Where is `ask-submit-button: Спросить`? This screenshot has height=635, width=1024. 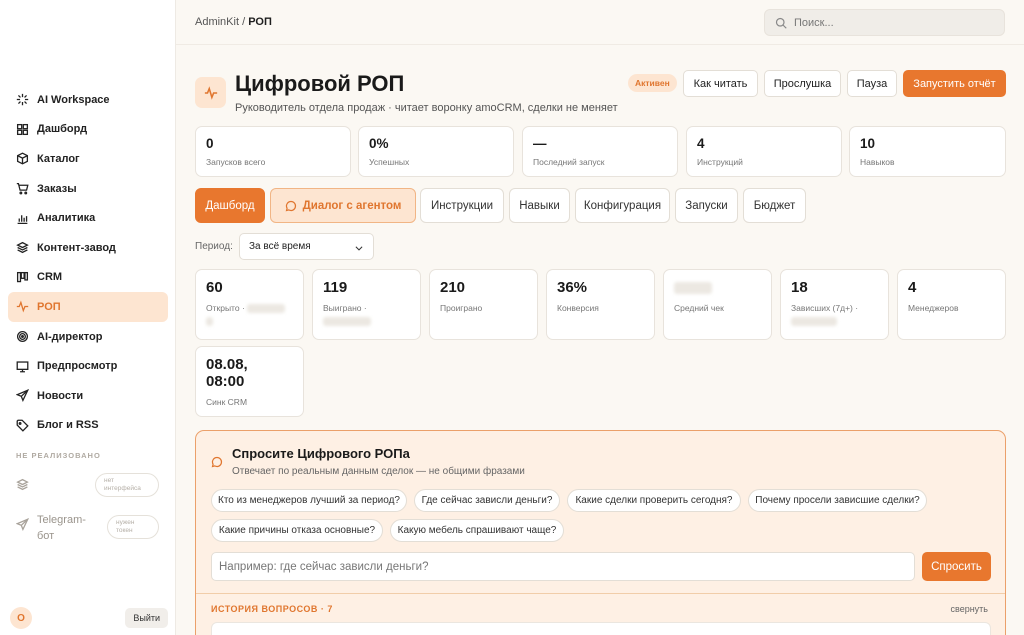 ask-submit-button: Спросить is located at coordinates (956, 566).